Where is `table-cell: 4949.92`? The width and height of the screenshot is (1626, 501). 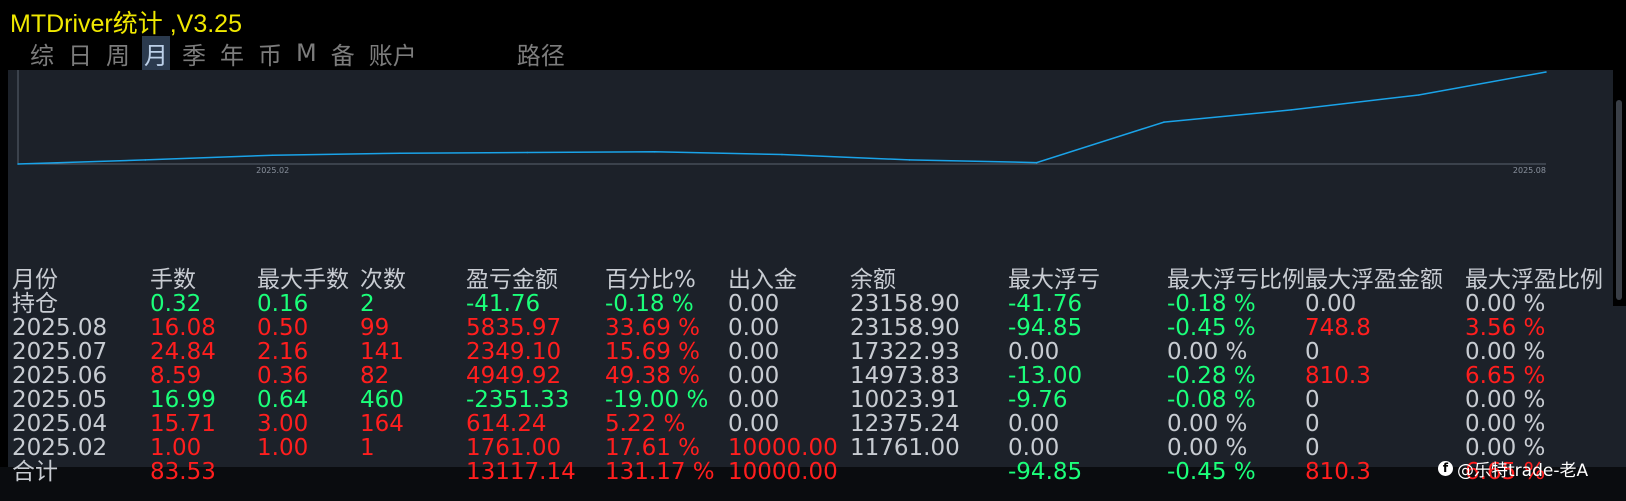 table-cell: 4949.92 is located at coordinates (514, 376).